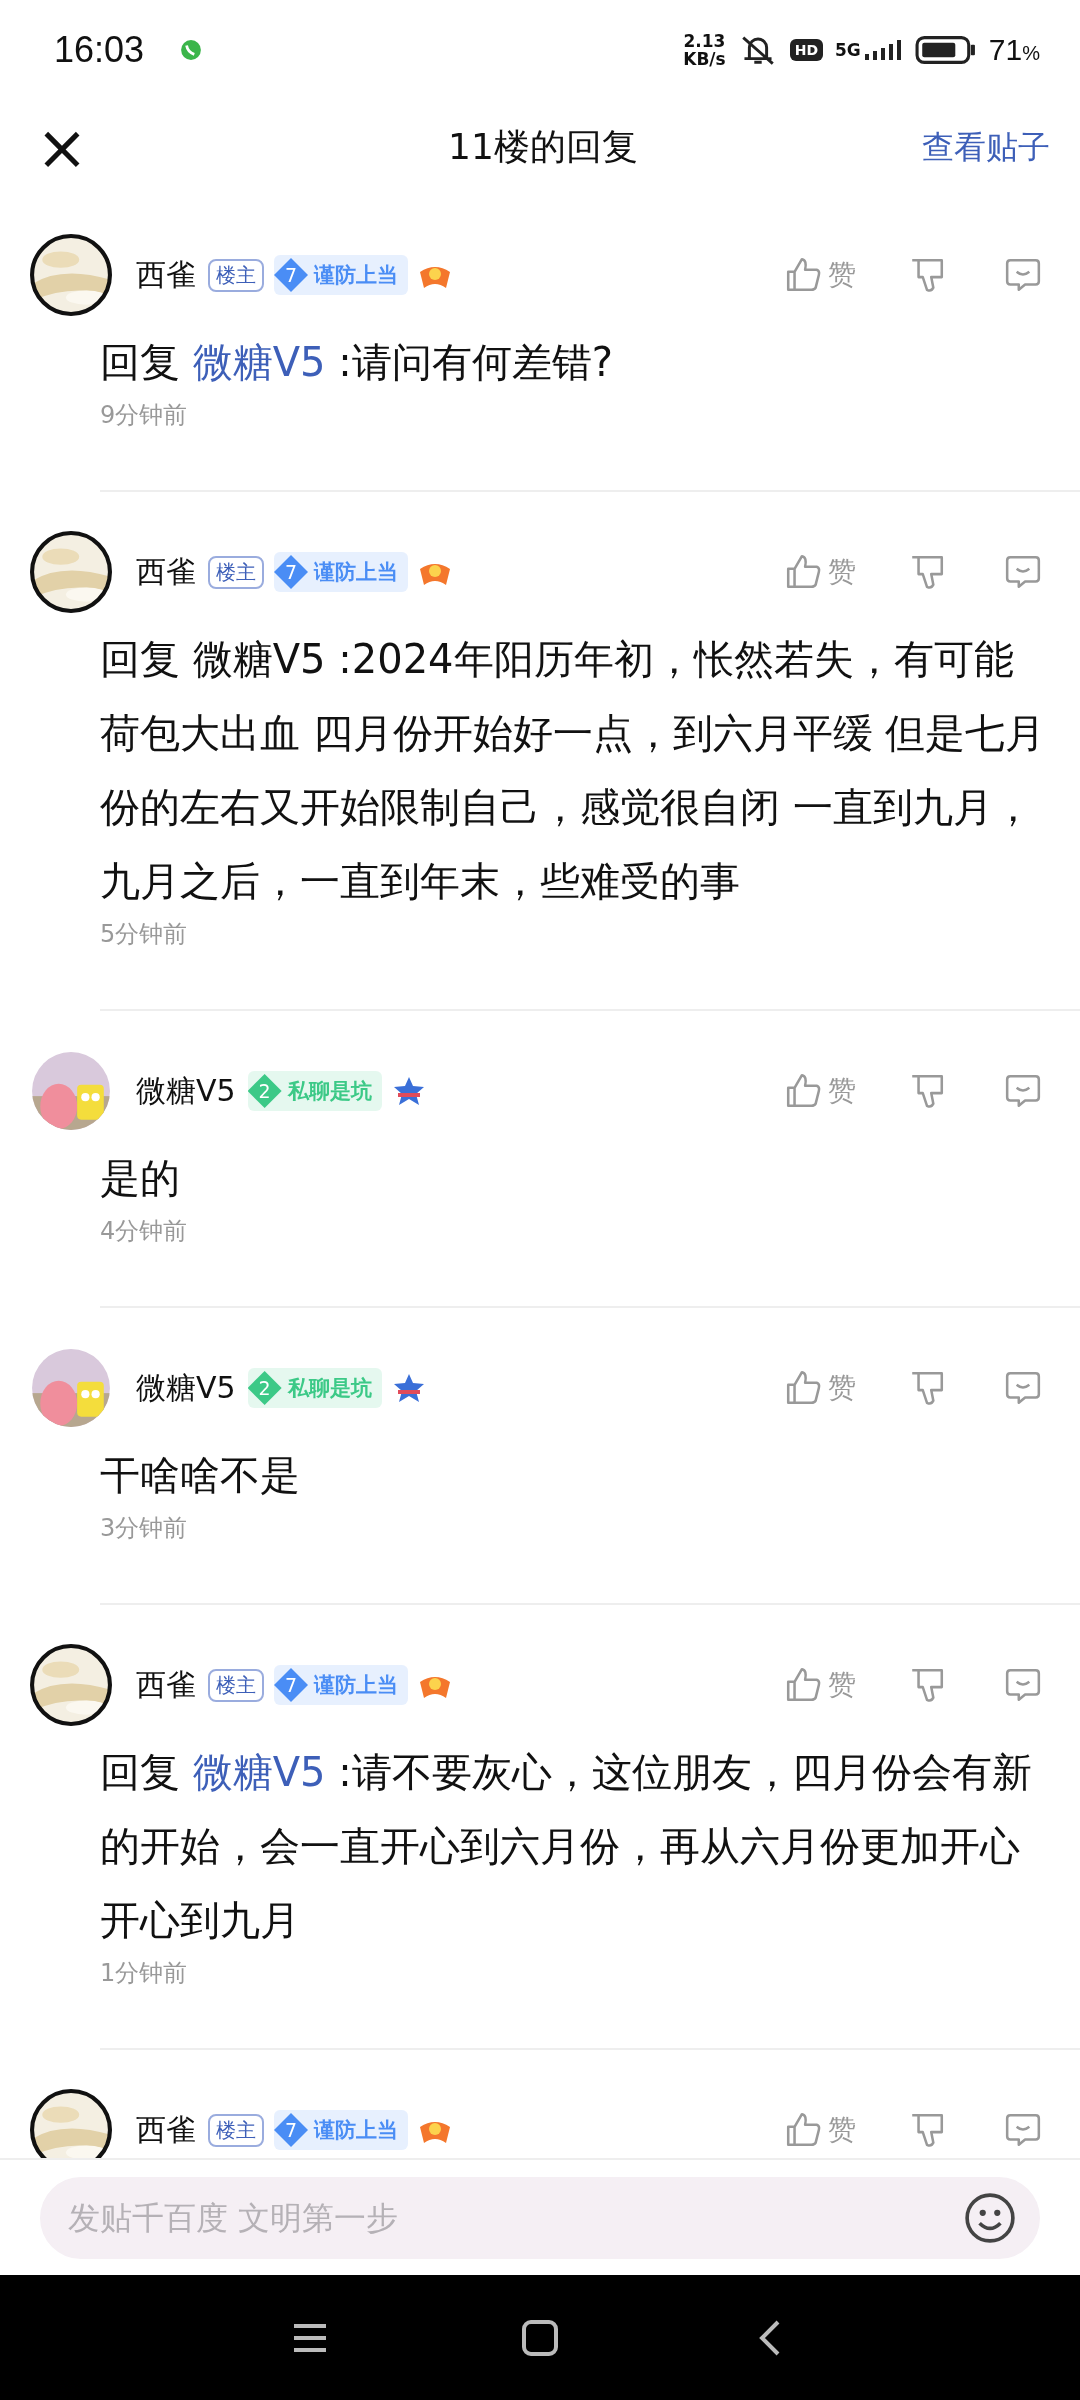 This screenshot has width=1080, height=2400. Describe the element at coordinates (191, 50) in the screenshot. I see `phone-call-icon` at that location.